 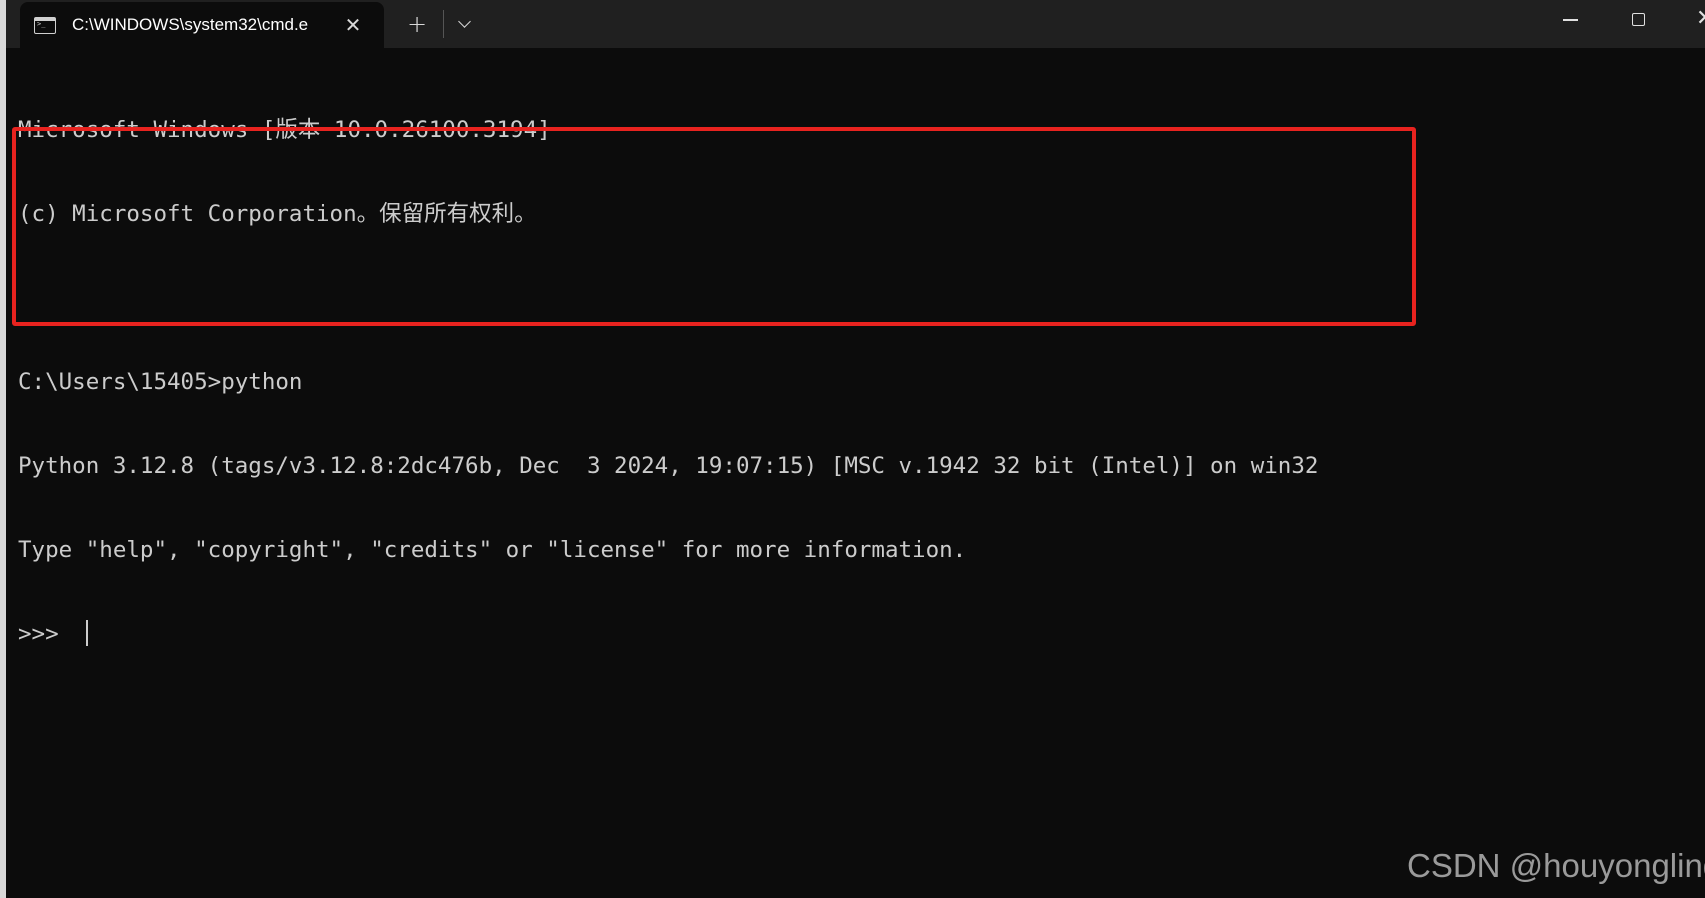 I want to click on close-tab-button: ✕, so click(x=353, y=25).